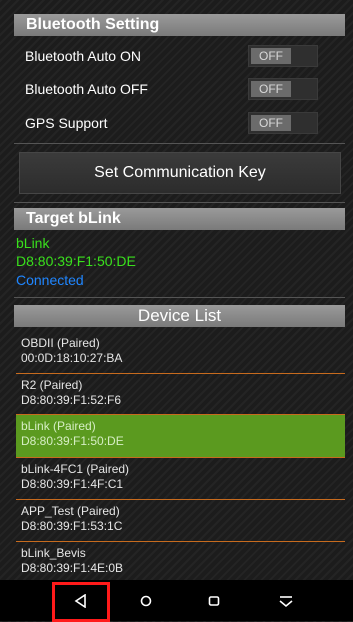 Image resolution: width=353 pixels, height=622 pixels. What do you see at coordinates (81, 602) in the screenshot?
I see `back-button-highlight` at bounding box center [81, 602].